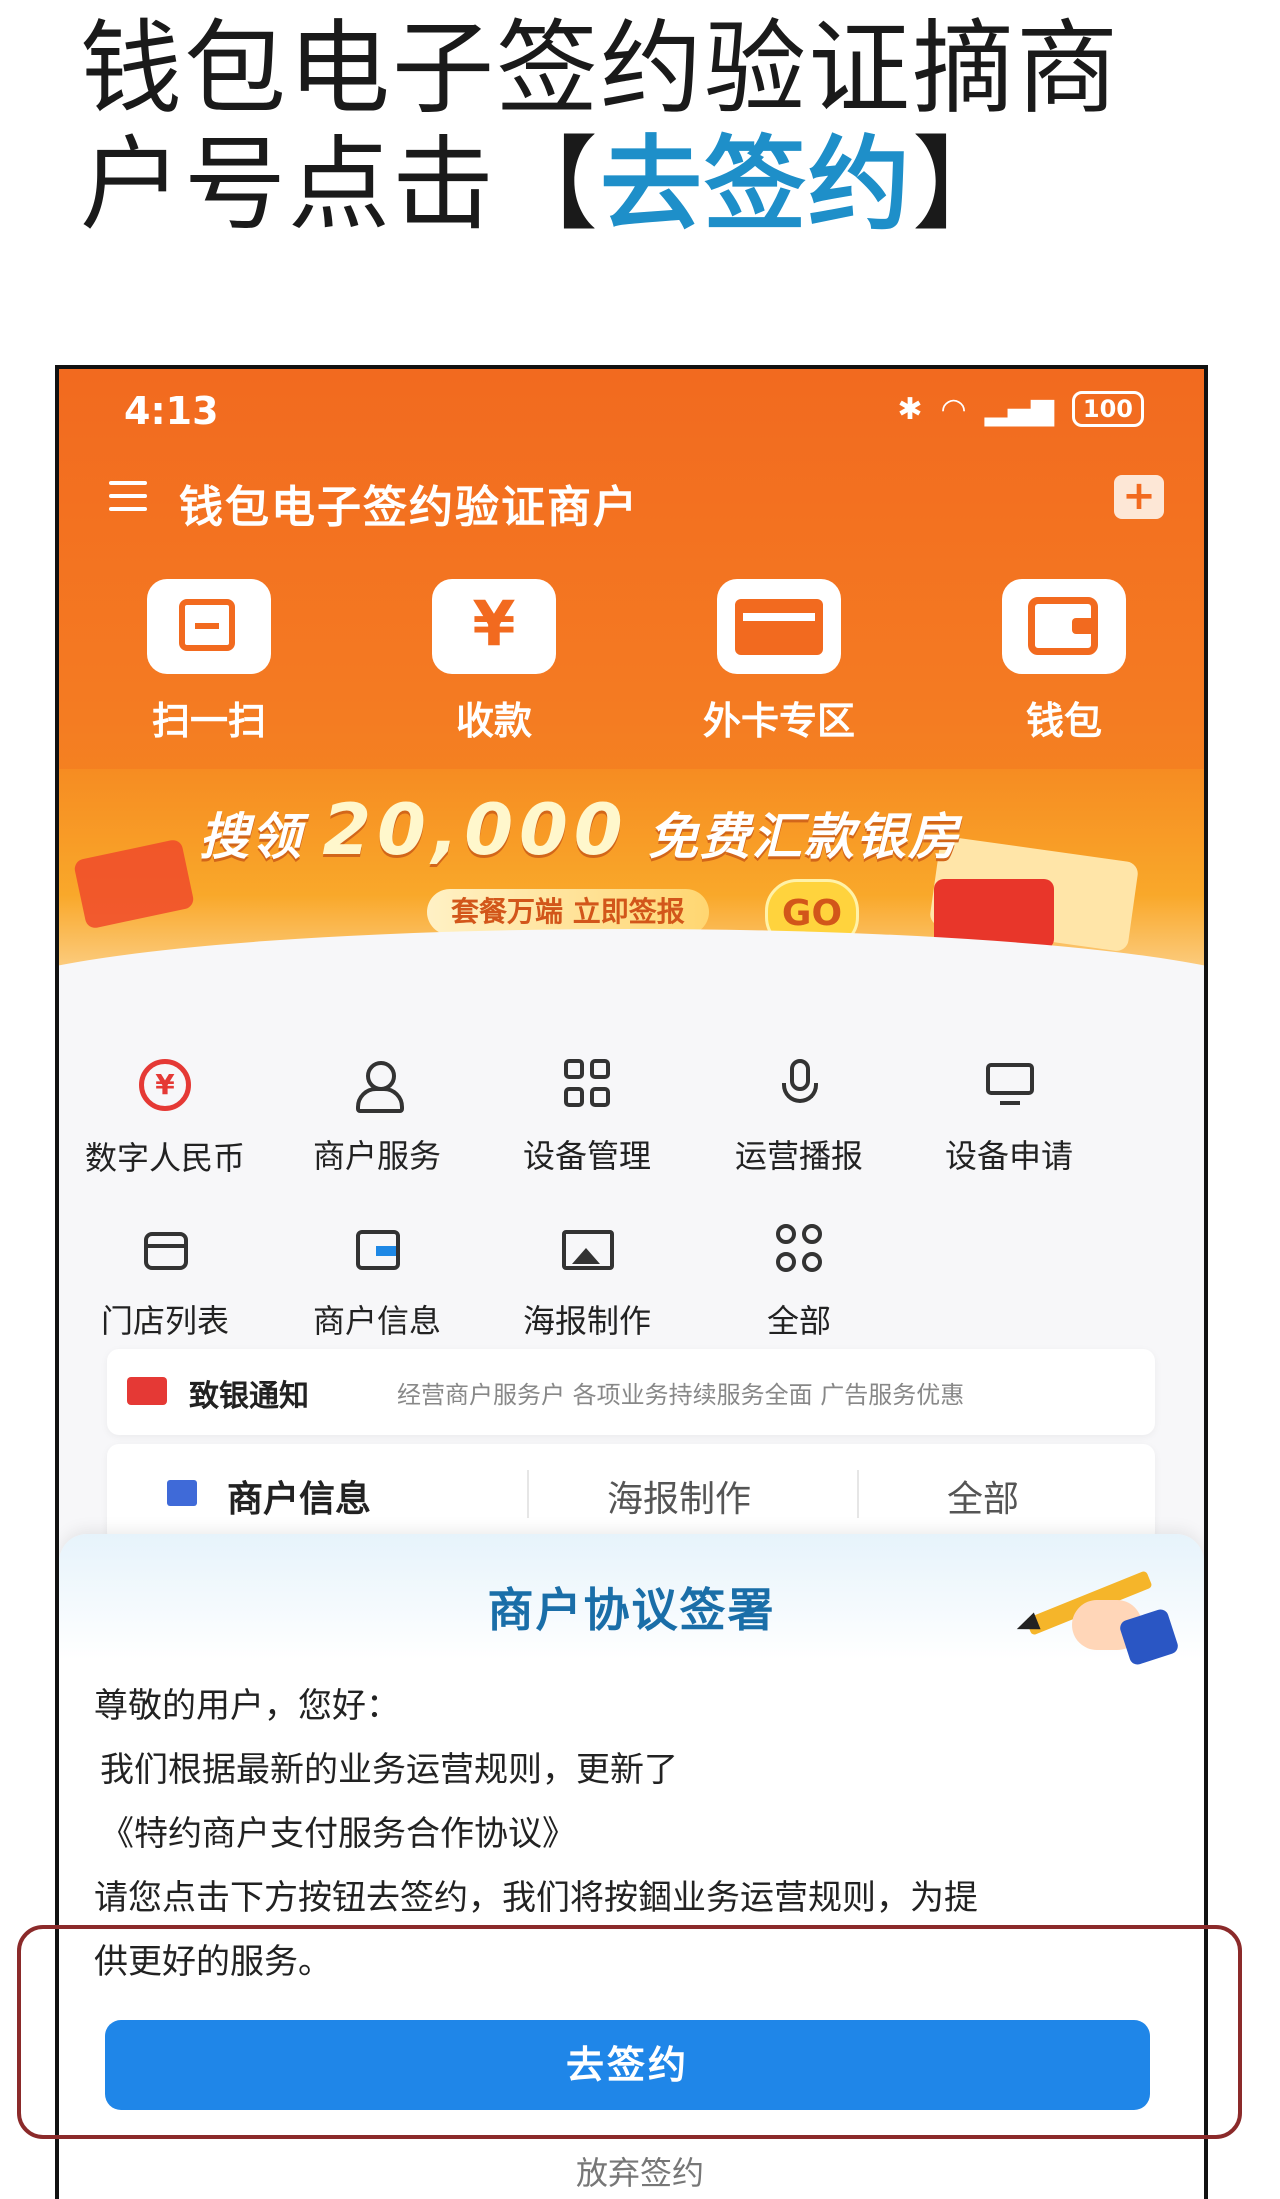  I want to click on service-digital-rmb: 数字人民币, so click(165, 1119).